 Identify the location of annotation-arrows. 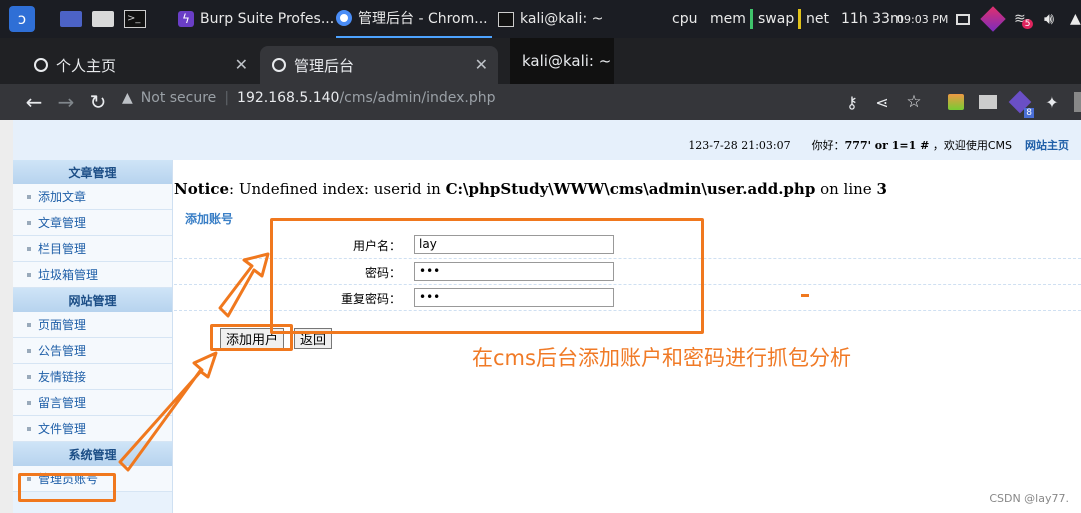
(194, 362).